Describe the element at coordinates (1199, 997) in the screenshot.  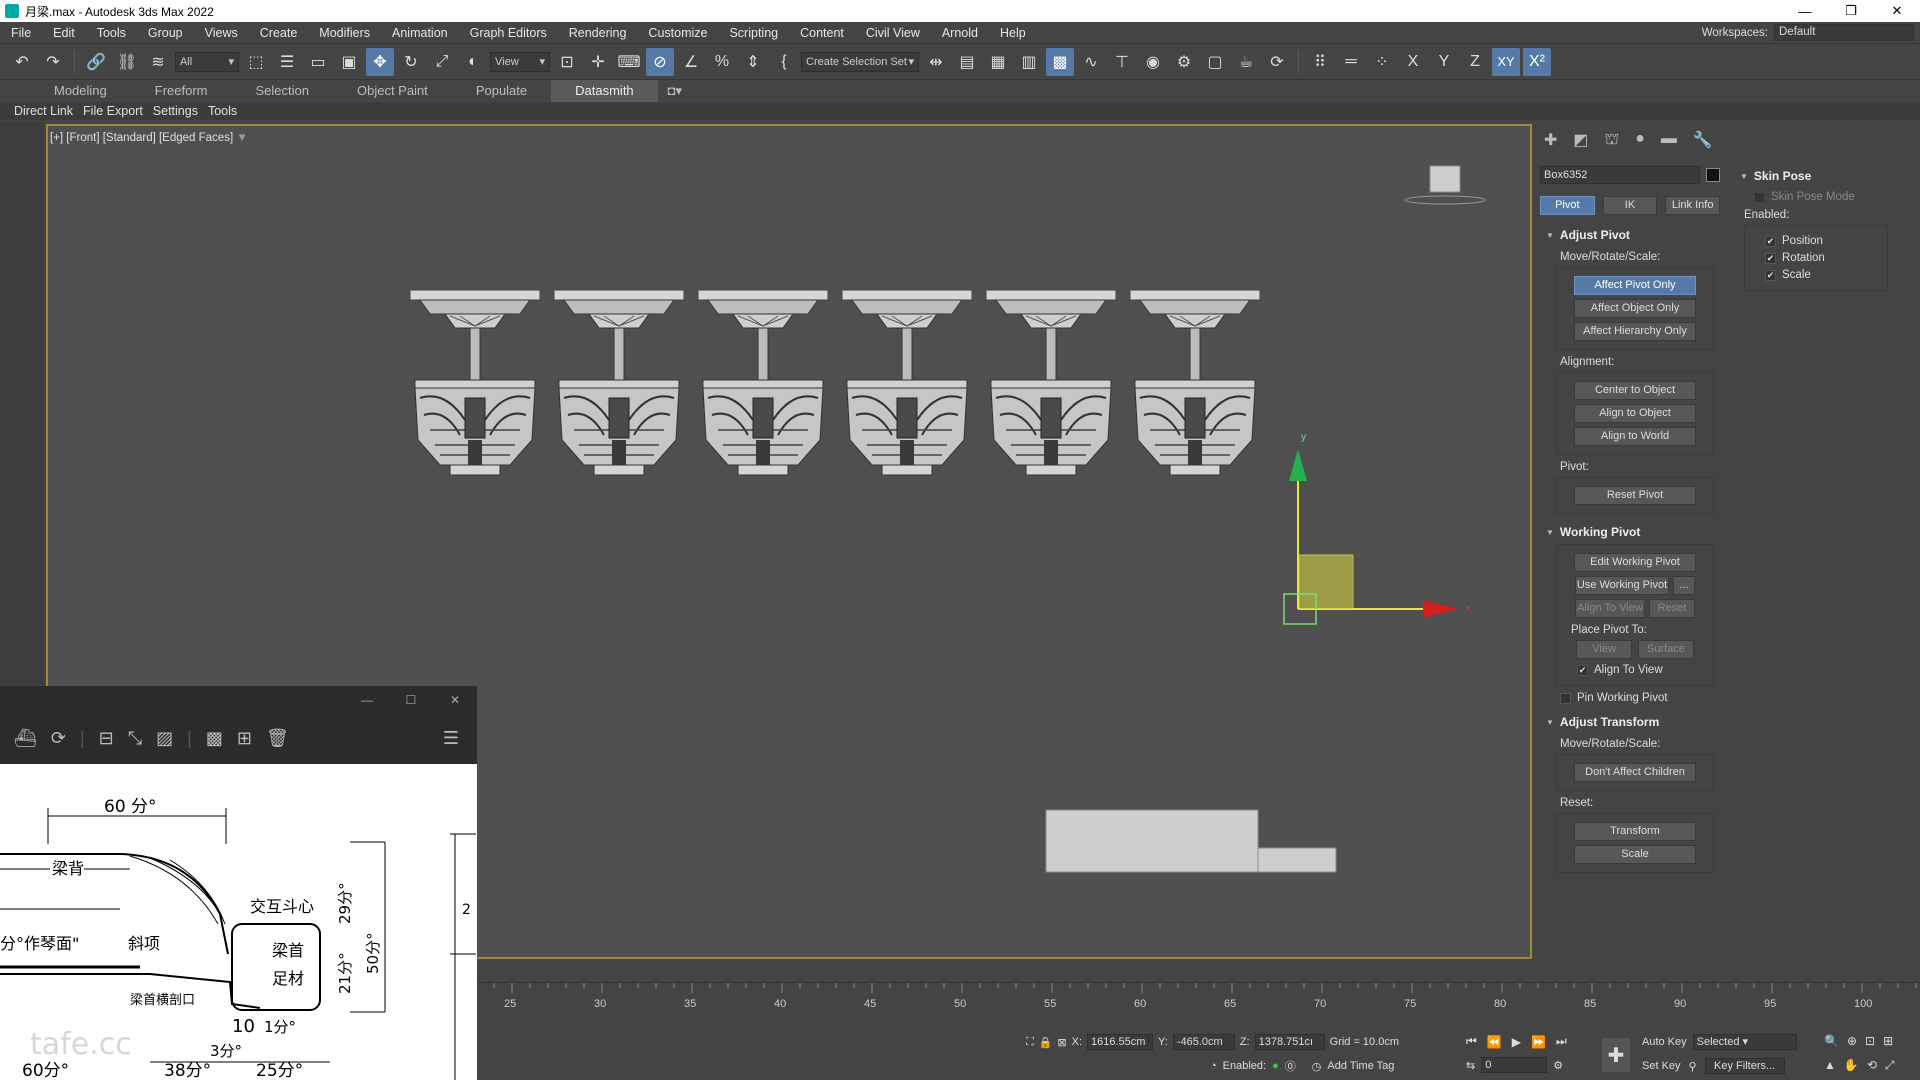
I see `timeline: 25 30 35 40 45 50 55 60 65 70 75 80 85 90 95 100` at that location.